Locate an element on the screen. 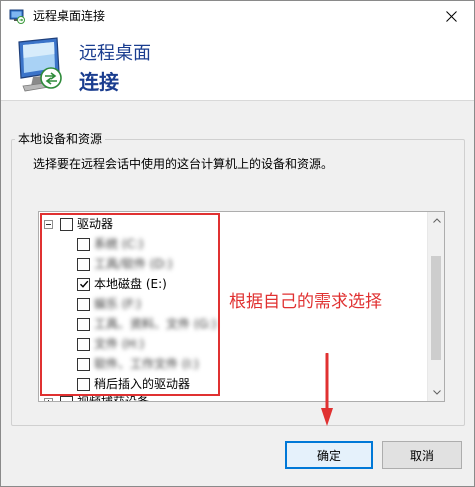  checkbox is located at coordinates (66, 398).